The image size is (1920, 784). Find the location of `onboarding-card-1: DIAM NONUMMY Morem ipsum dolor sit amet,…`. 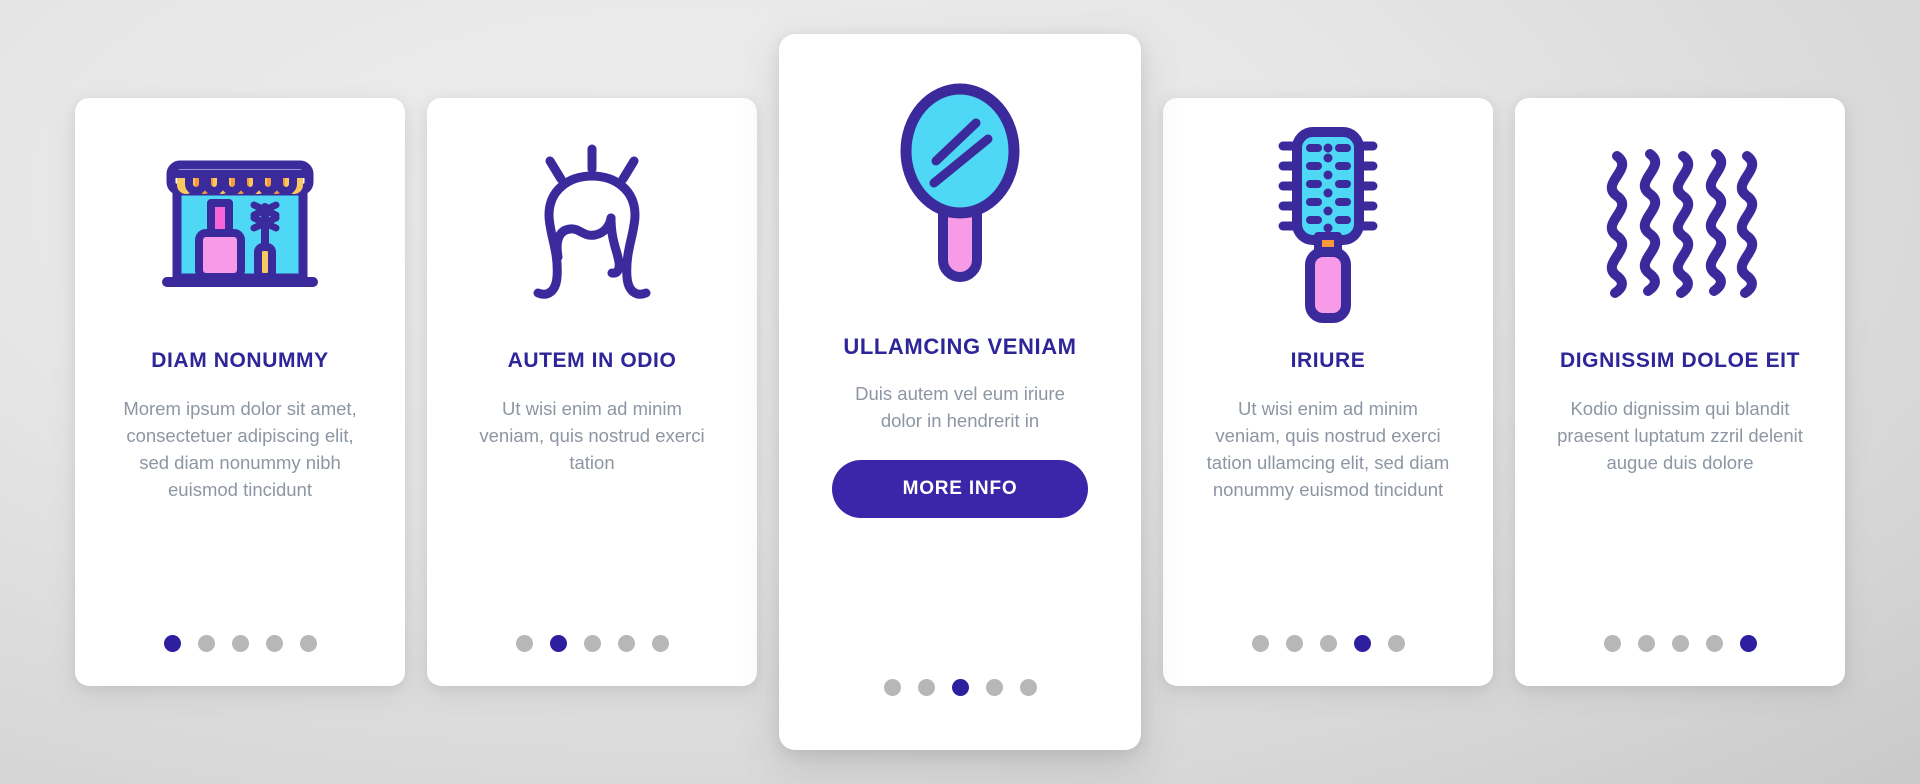

onboarding-card-1: DIAM NONUMMY Morem ipsum dolor sit amet,… is located at coordinates (240, 392).